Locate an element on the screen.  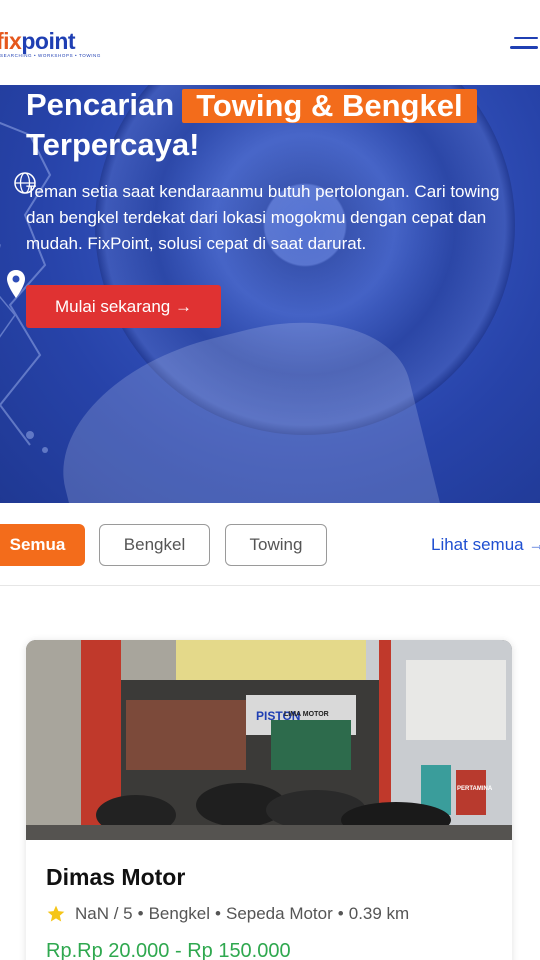
hero-title-prefix: Pencarian is located at coordinates (100, 104).